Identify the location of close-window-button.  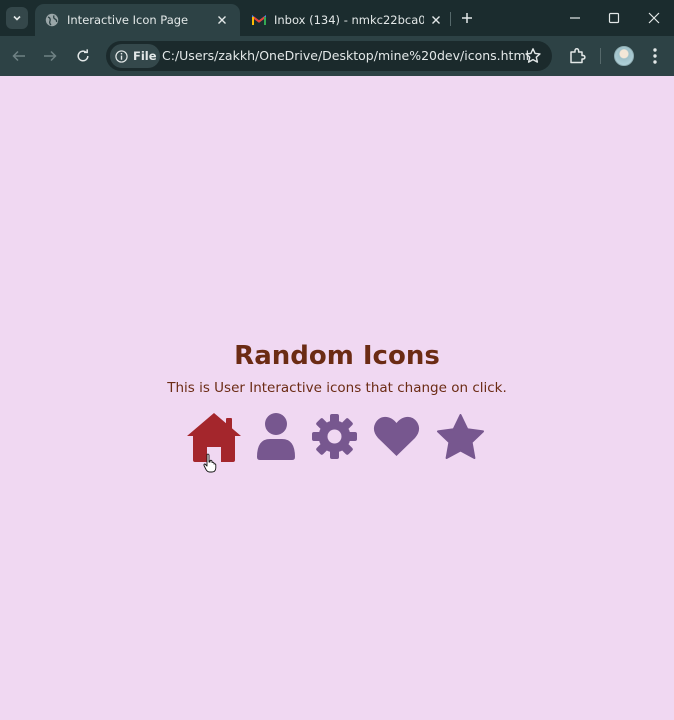
(654, 18).